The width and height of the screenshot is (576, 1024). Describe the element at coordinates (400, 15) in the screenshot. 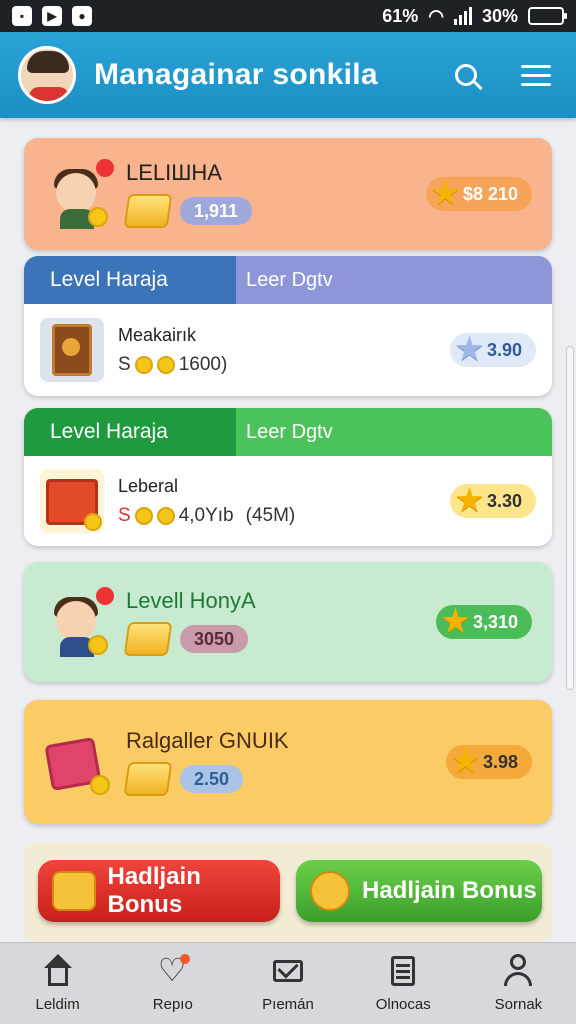

I see `status-signal-text: 61%` at that location.